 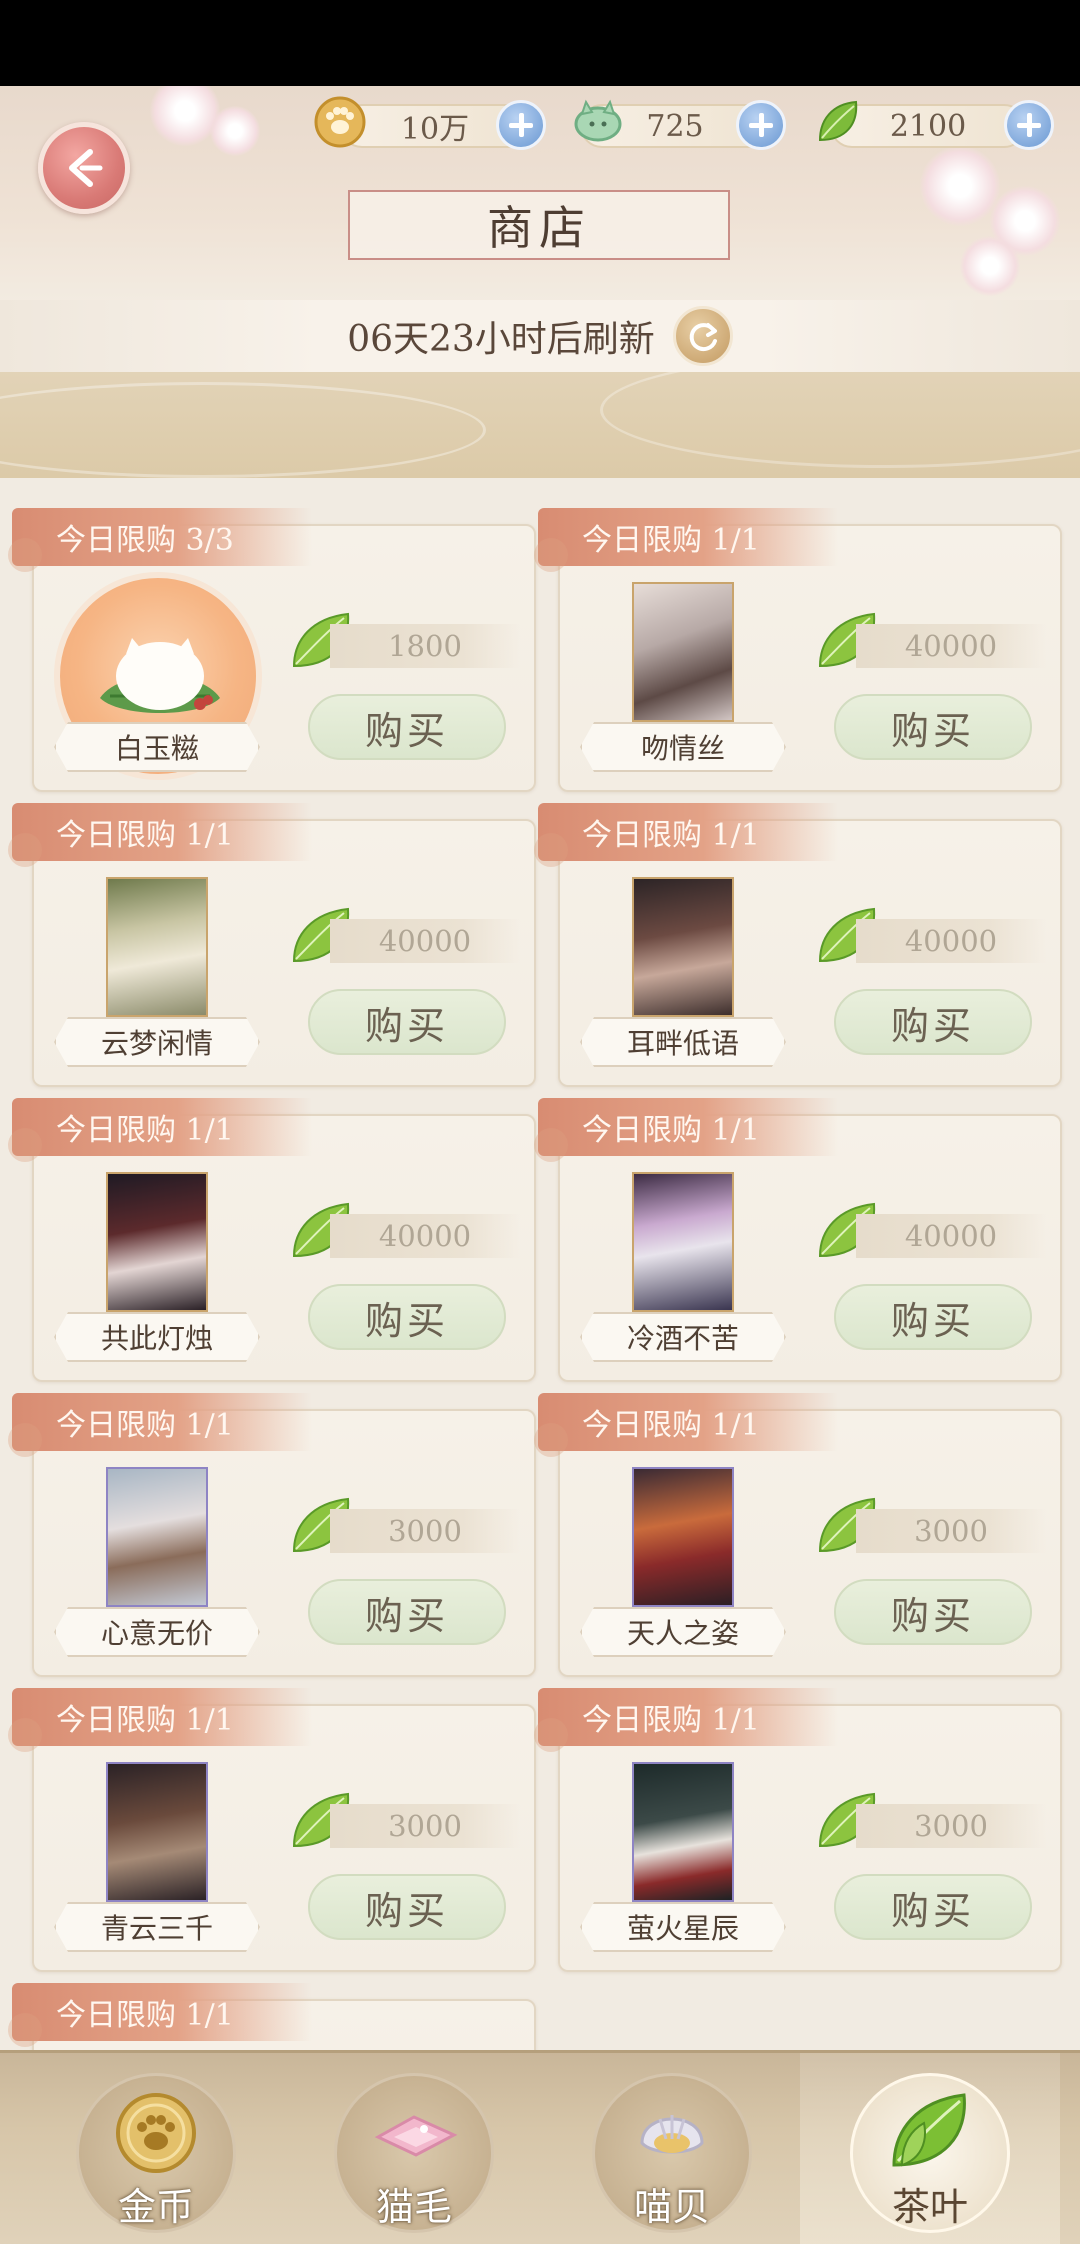 I want to click on add-gold-button, so click(x=521, y=125).